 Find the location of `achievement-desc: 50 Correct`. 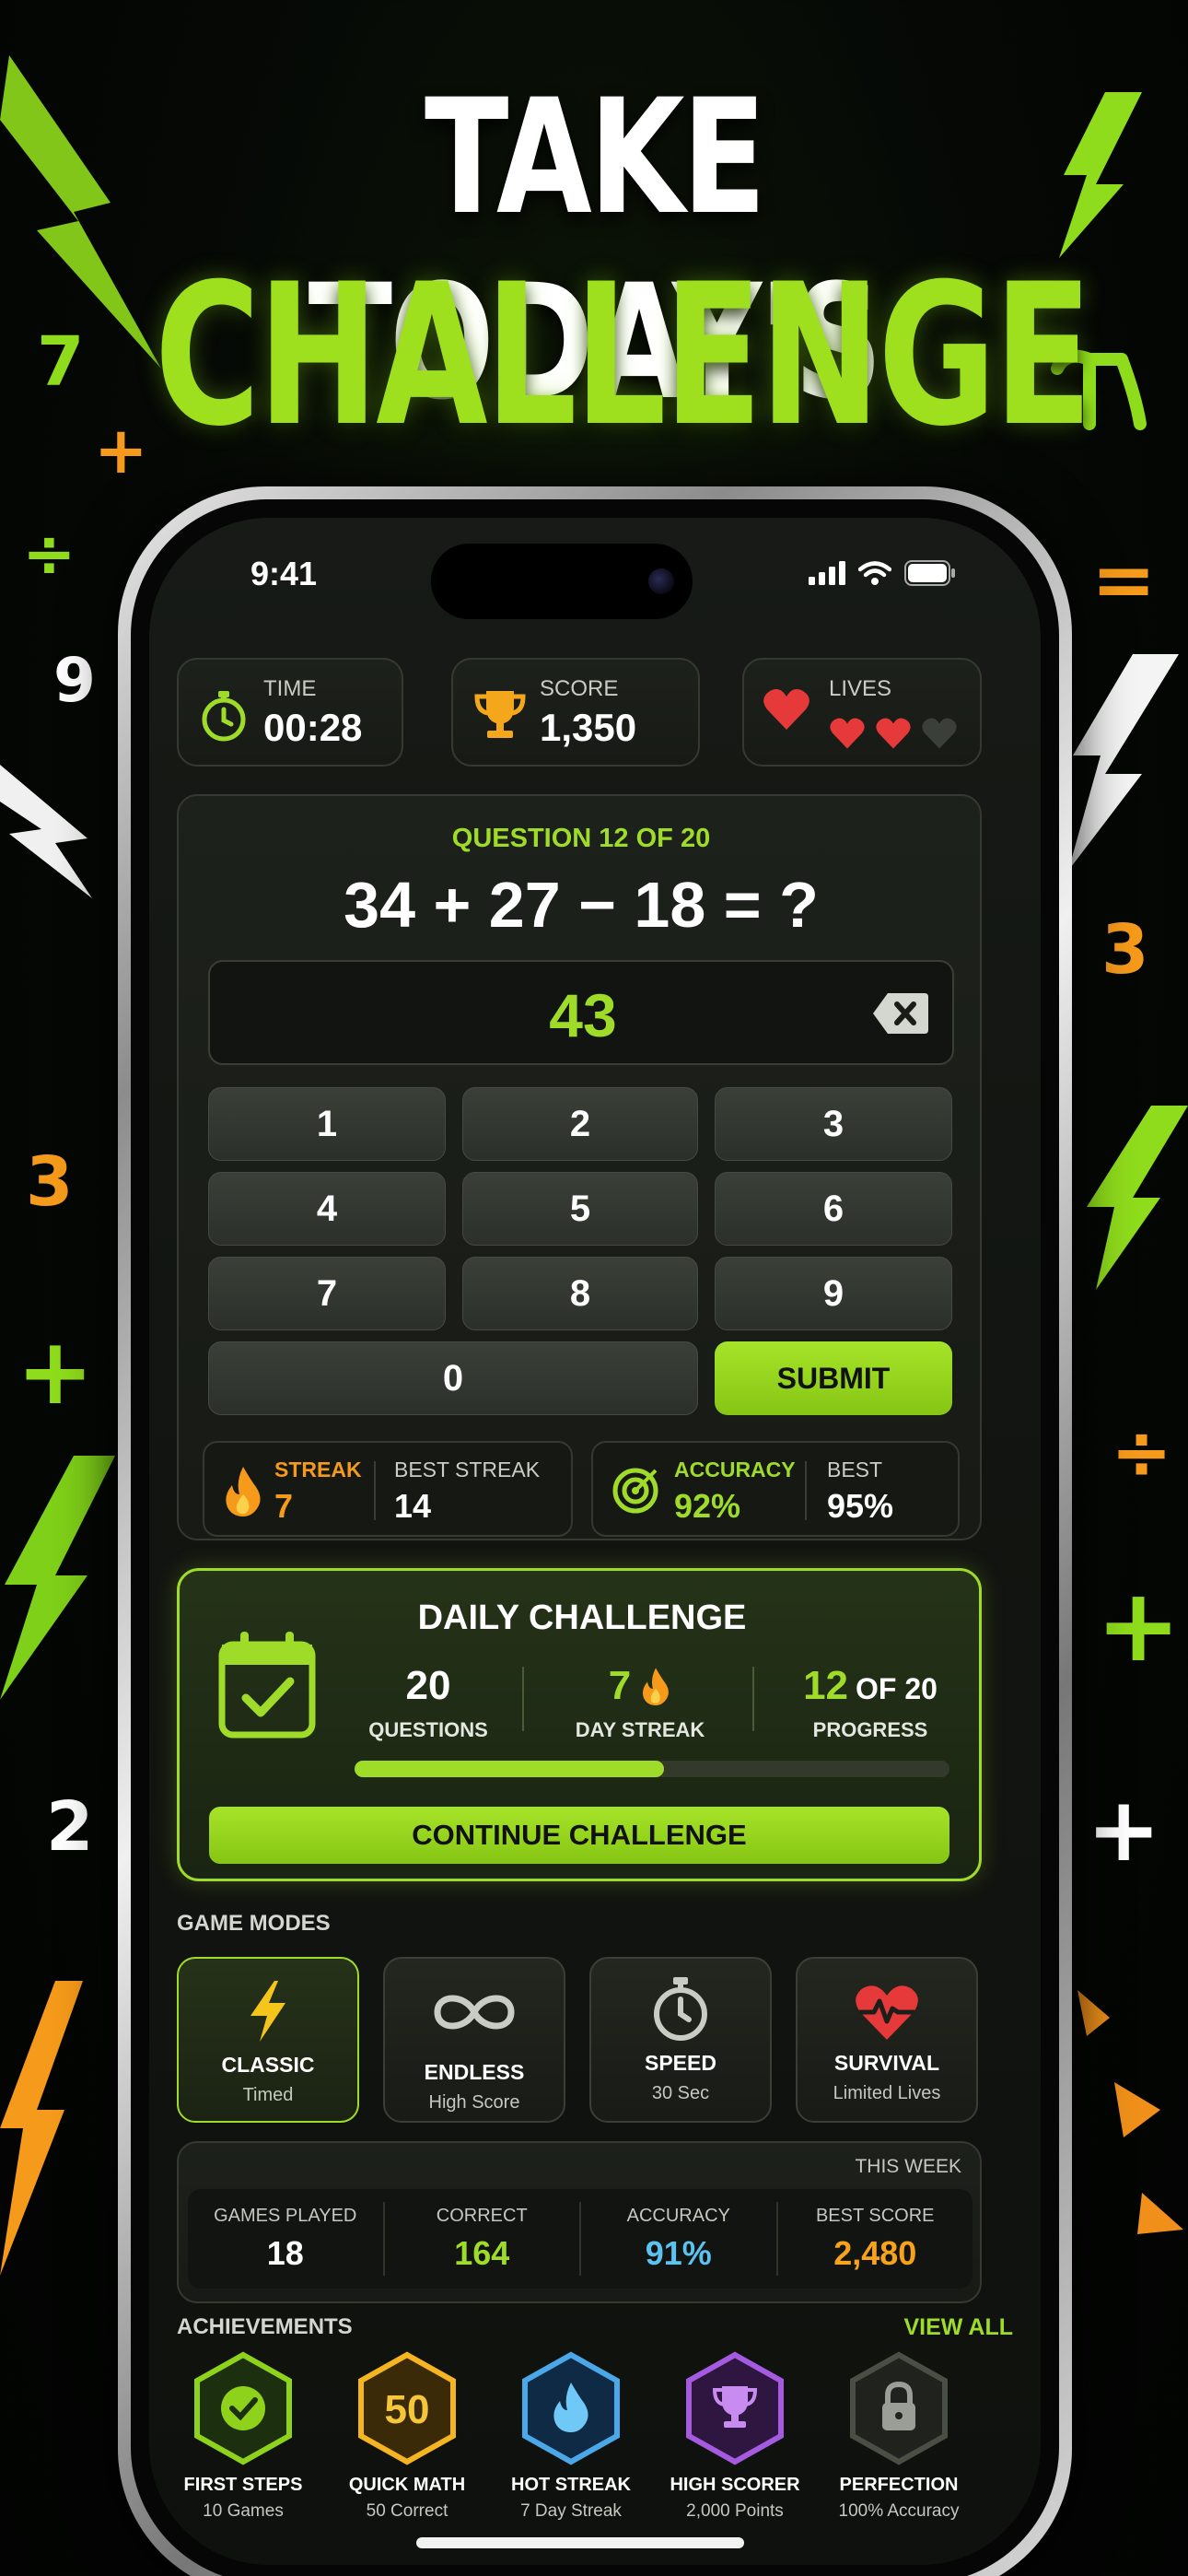

achievement-desc: 50 Correct is located at coordinates (407, 2511).